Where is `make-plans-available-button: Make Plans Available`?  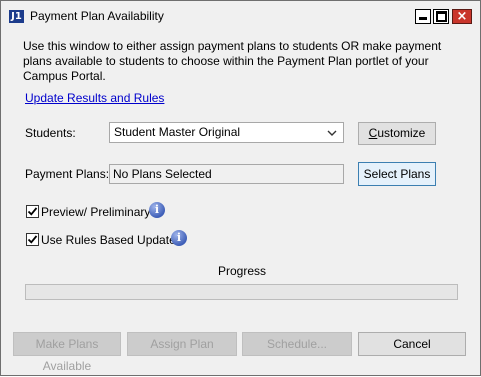
make-plans-available-button: Make Plans Available is located at coordinates (67, 352).